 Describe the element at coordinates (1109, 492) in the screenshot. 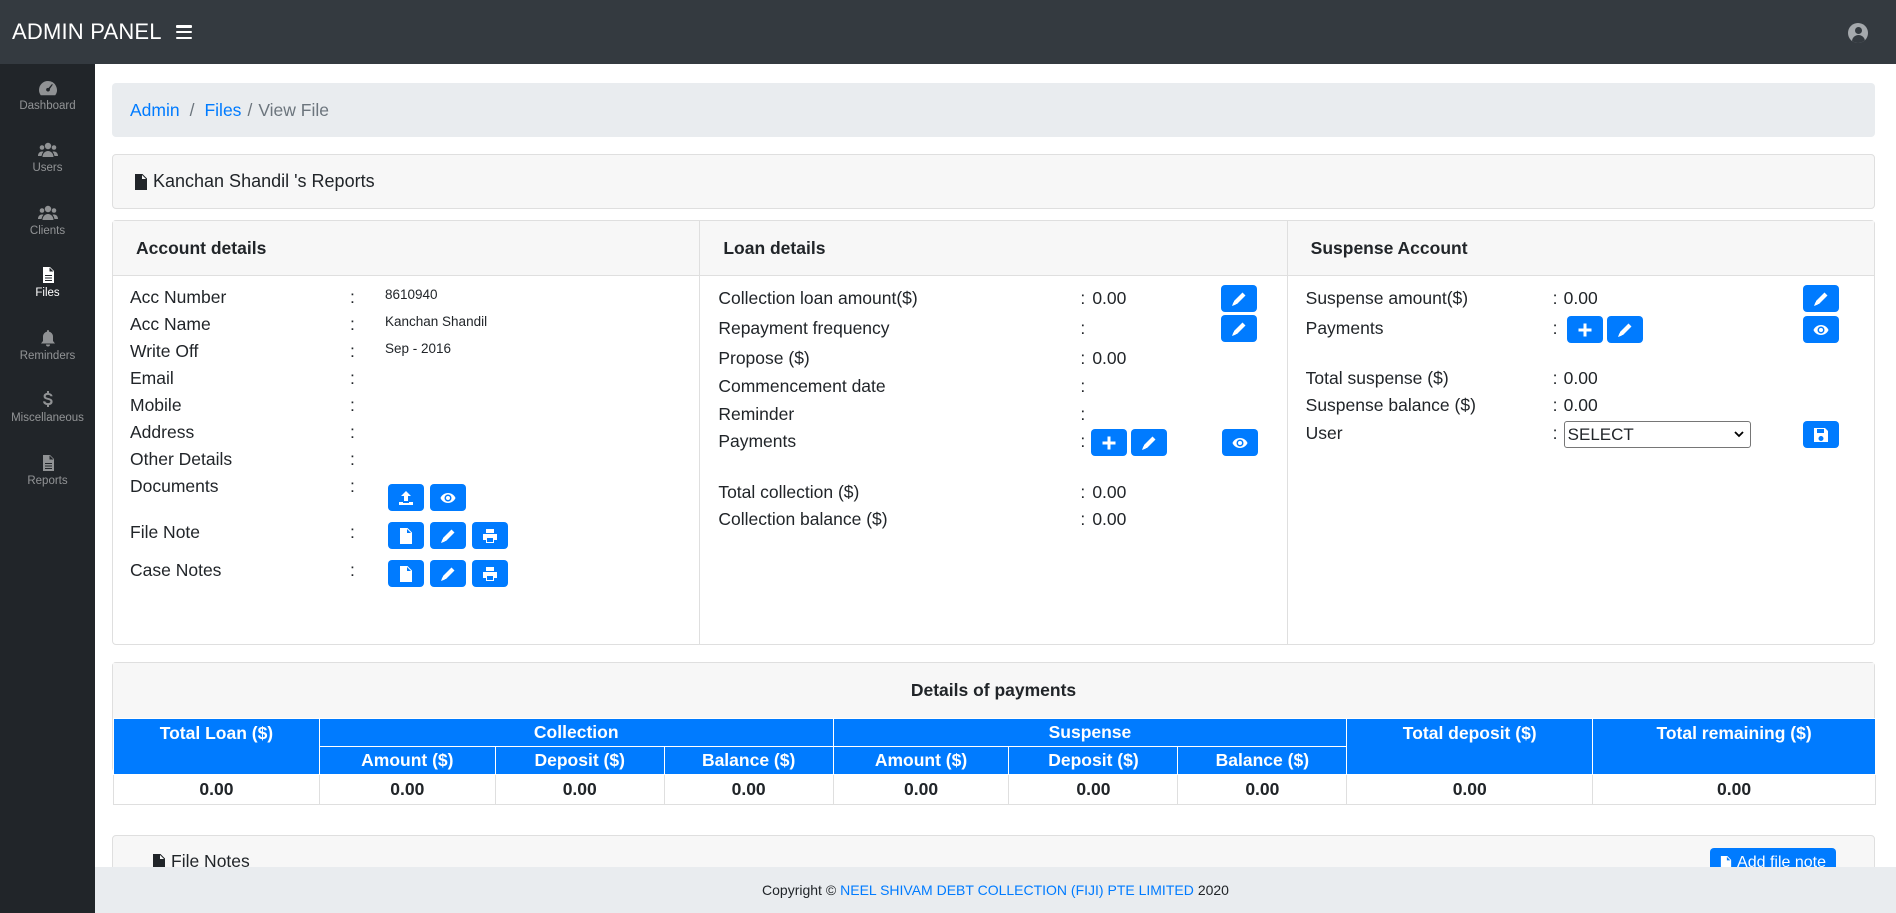

I see `total-collection-value: 0.00` at that location.